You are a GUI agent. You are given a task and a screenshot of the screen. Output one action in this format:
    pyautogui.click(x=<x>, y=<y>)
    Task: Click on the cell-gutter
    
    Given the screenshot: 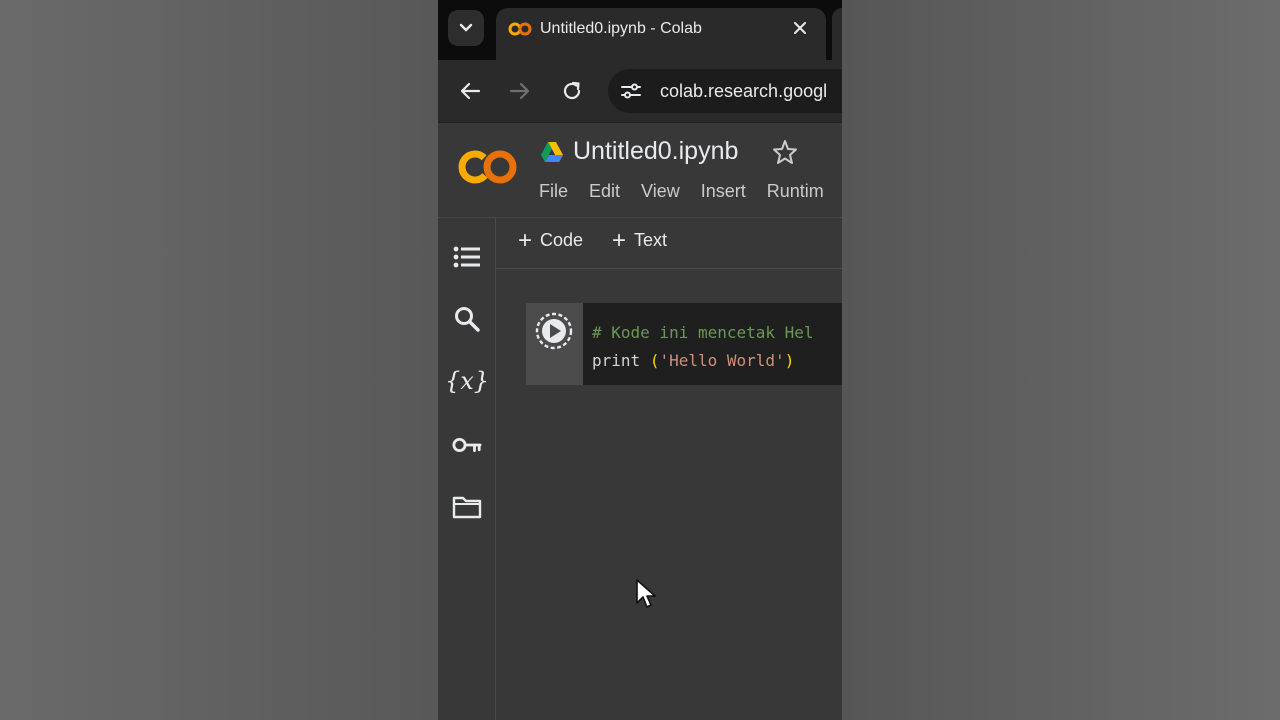 What is the action you would take?
    pyautogui.click(x=554, y=344)
    